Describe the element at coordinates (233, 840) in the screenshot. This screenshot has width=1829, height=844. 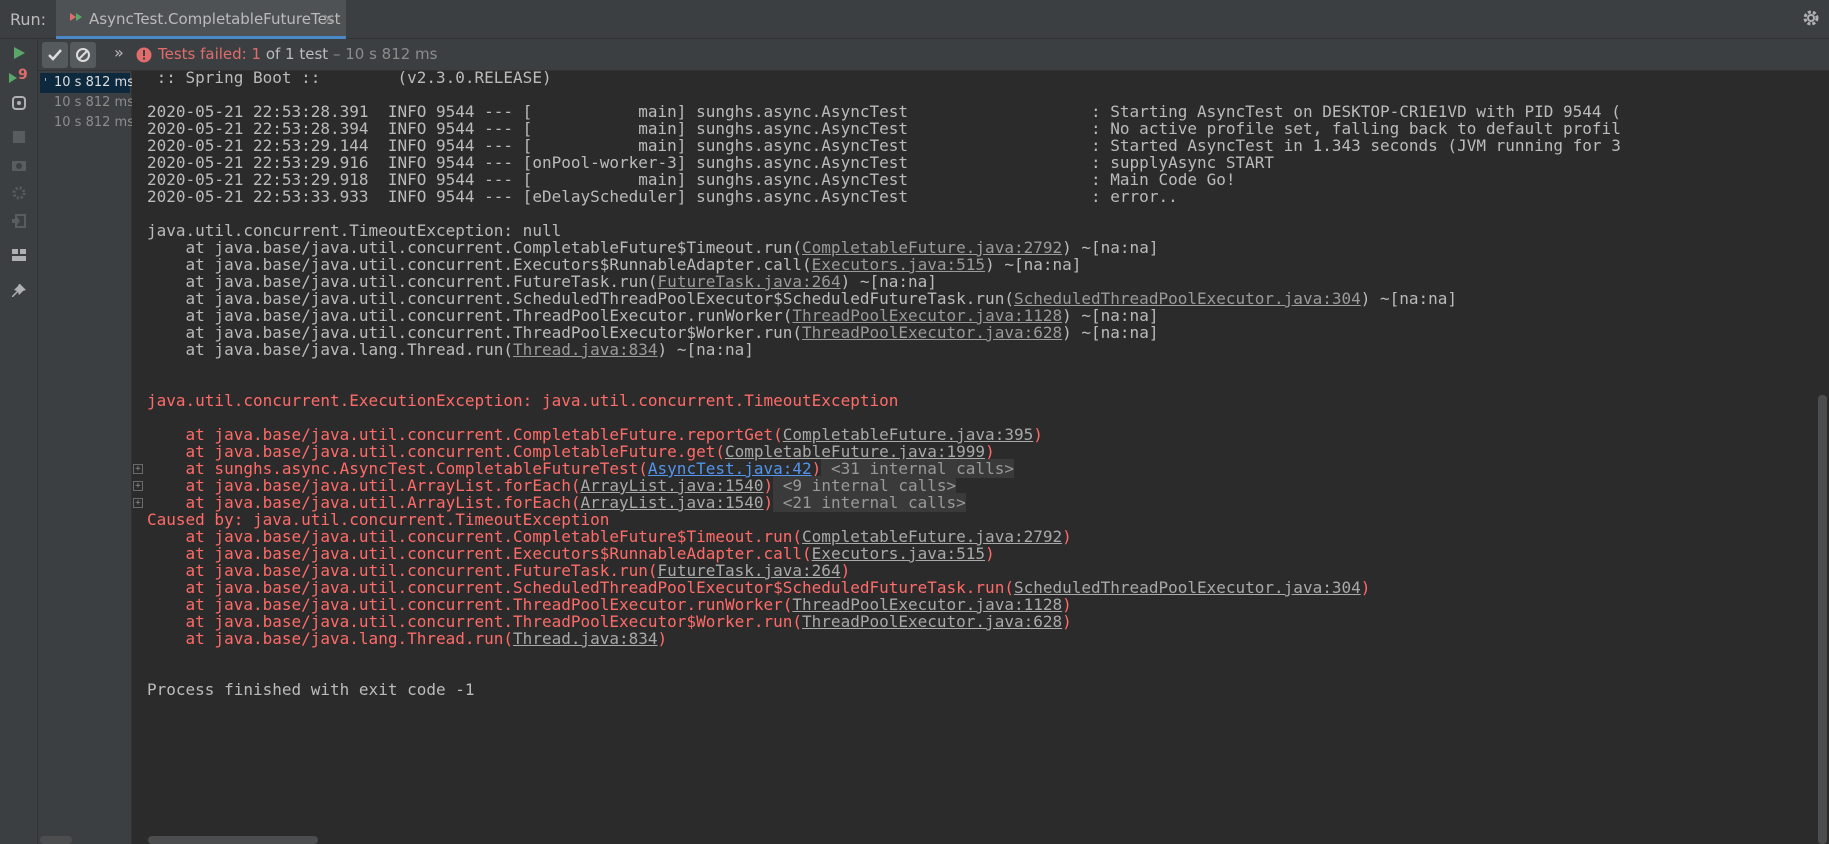
I see `horizontal-scrollbar` at that location.